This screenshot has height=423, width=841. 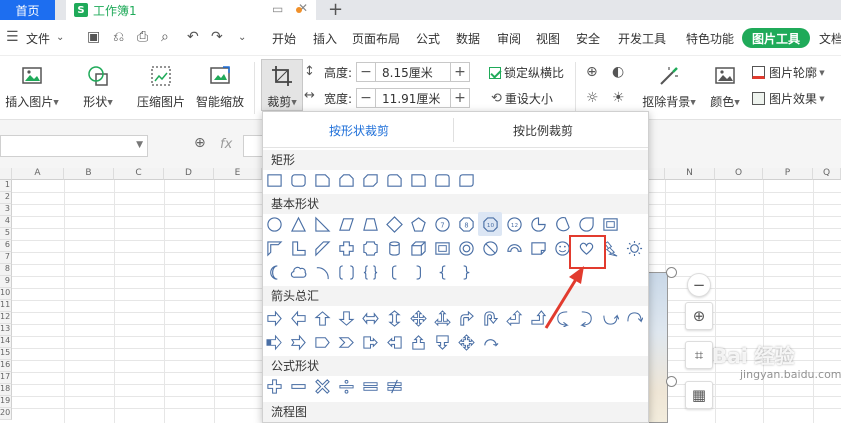 I want to click on color-button: 颜色▼, so click(x=725, y=87).